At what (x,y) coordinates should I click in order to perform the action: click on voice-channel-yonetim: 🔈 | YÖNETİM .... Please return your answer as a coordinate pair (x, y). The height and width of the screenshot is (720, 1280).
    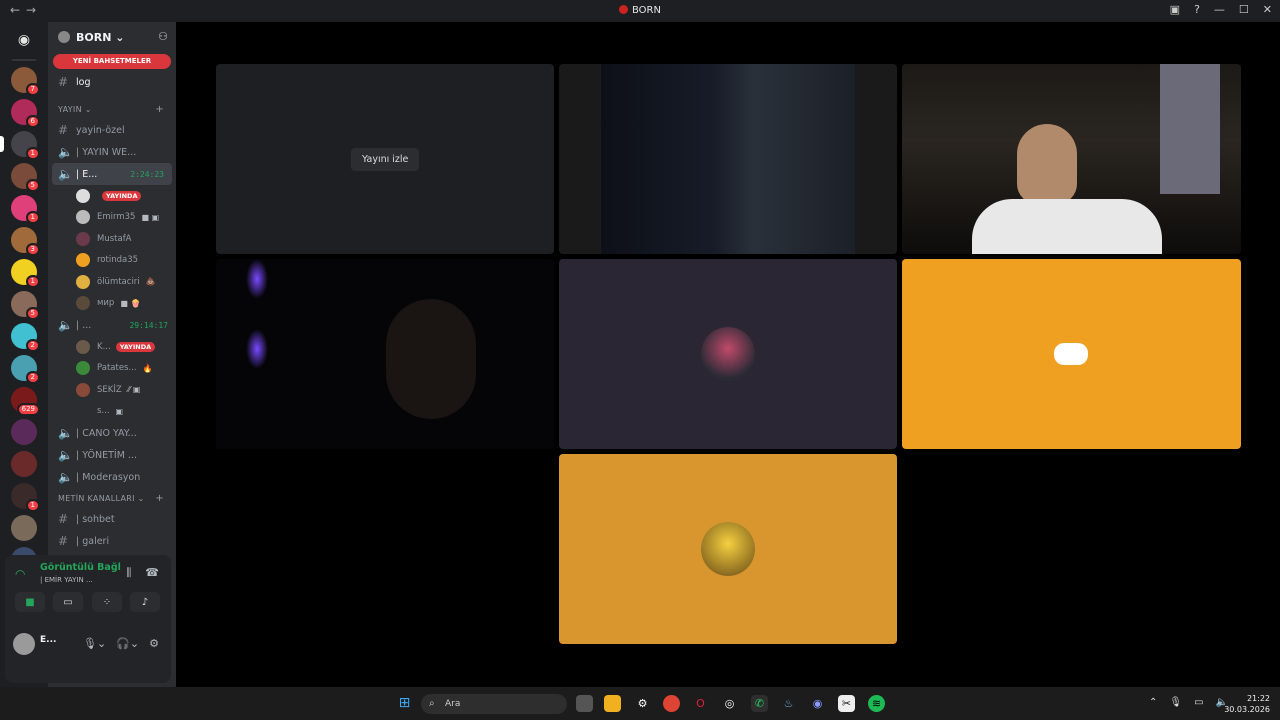
    Looking at the image, I should click on (112, 455).